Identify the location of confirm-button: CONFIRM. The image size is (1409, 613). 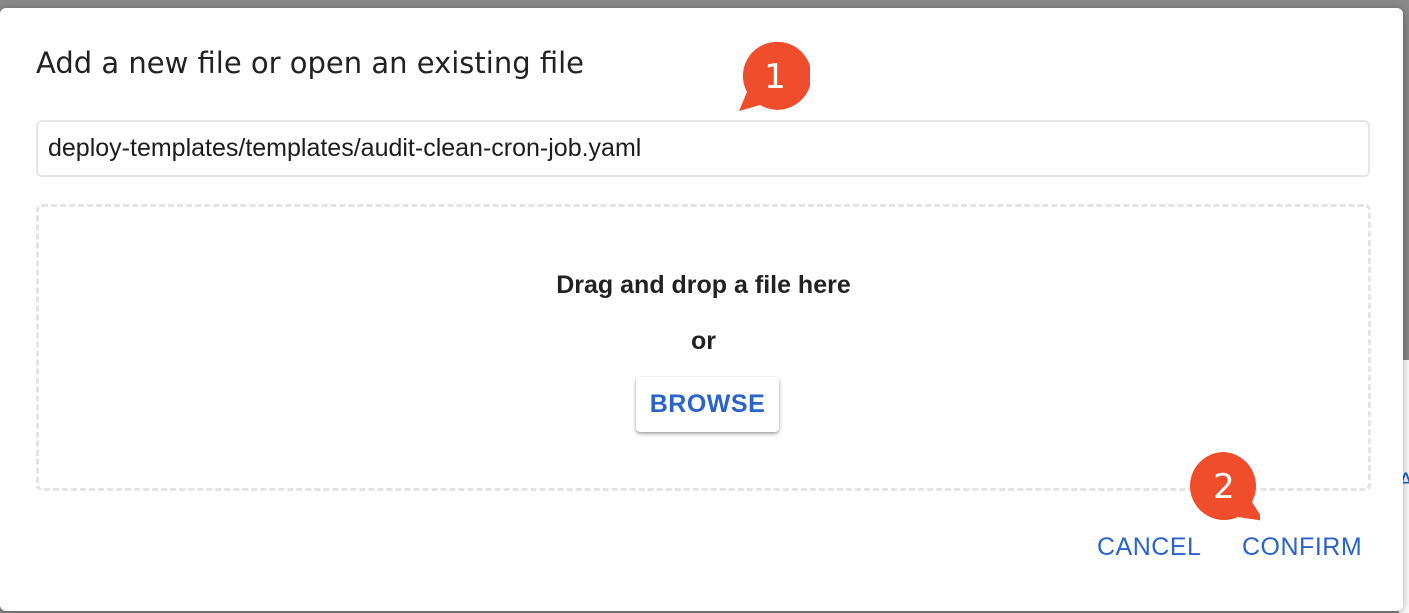
(1302, 547).